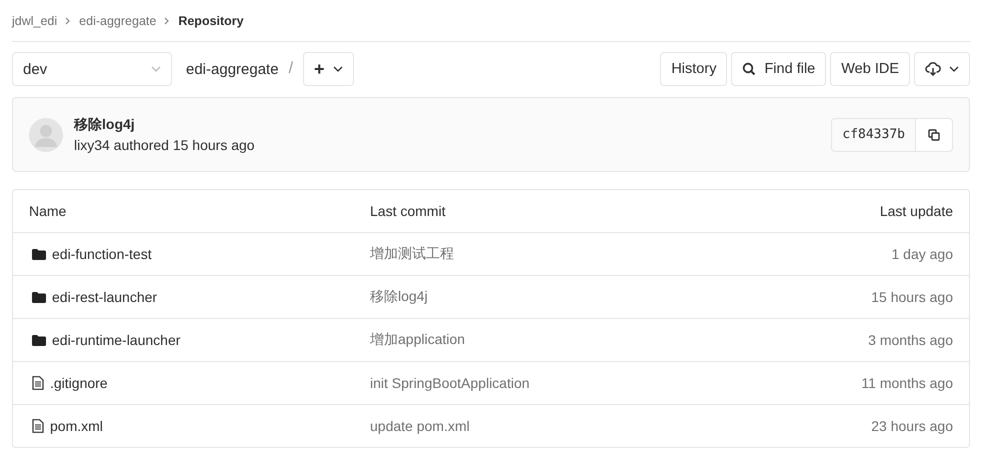 This screenshot has height=460, width=994. Describe the element at coordinates (46, 135) in the screenshot. I see `avatar-icon` at that location.